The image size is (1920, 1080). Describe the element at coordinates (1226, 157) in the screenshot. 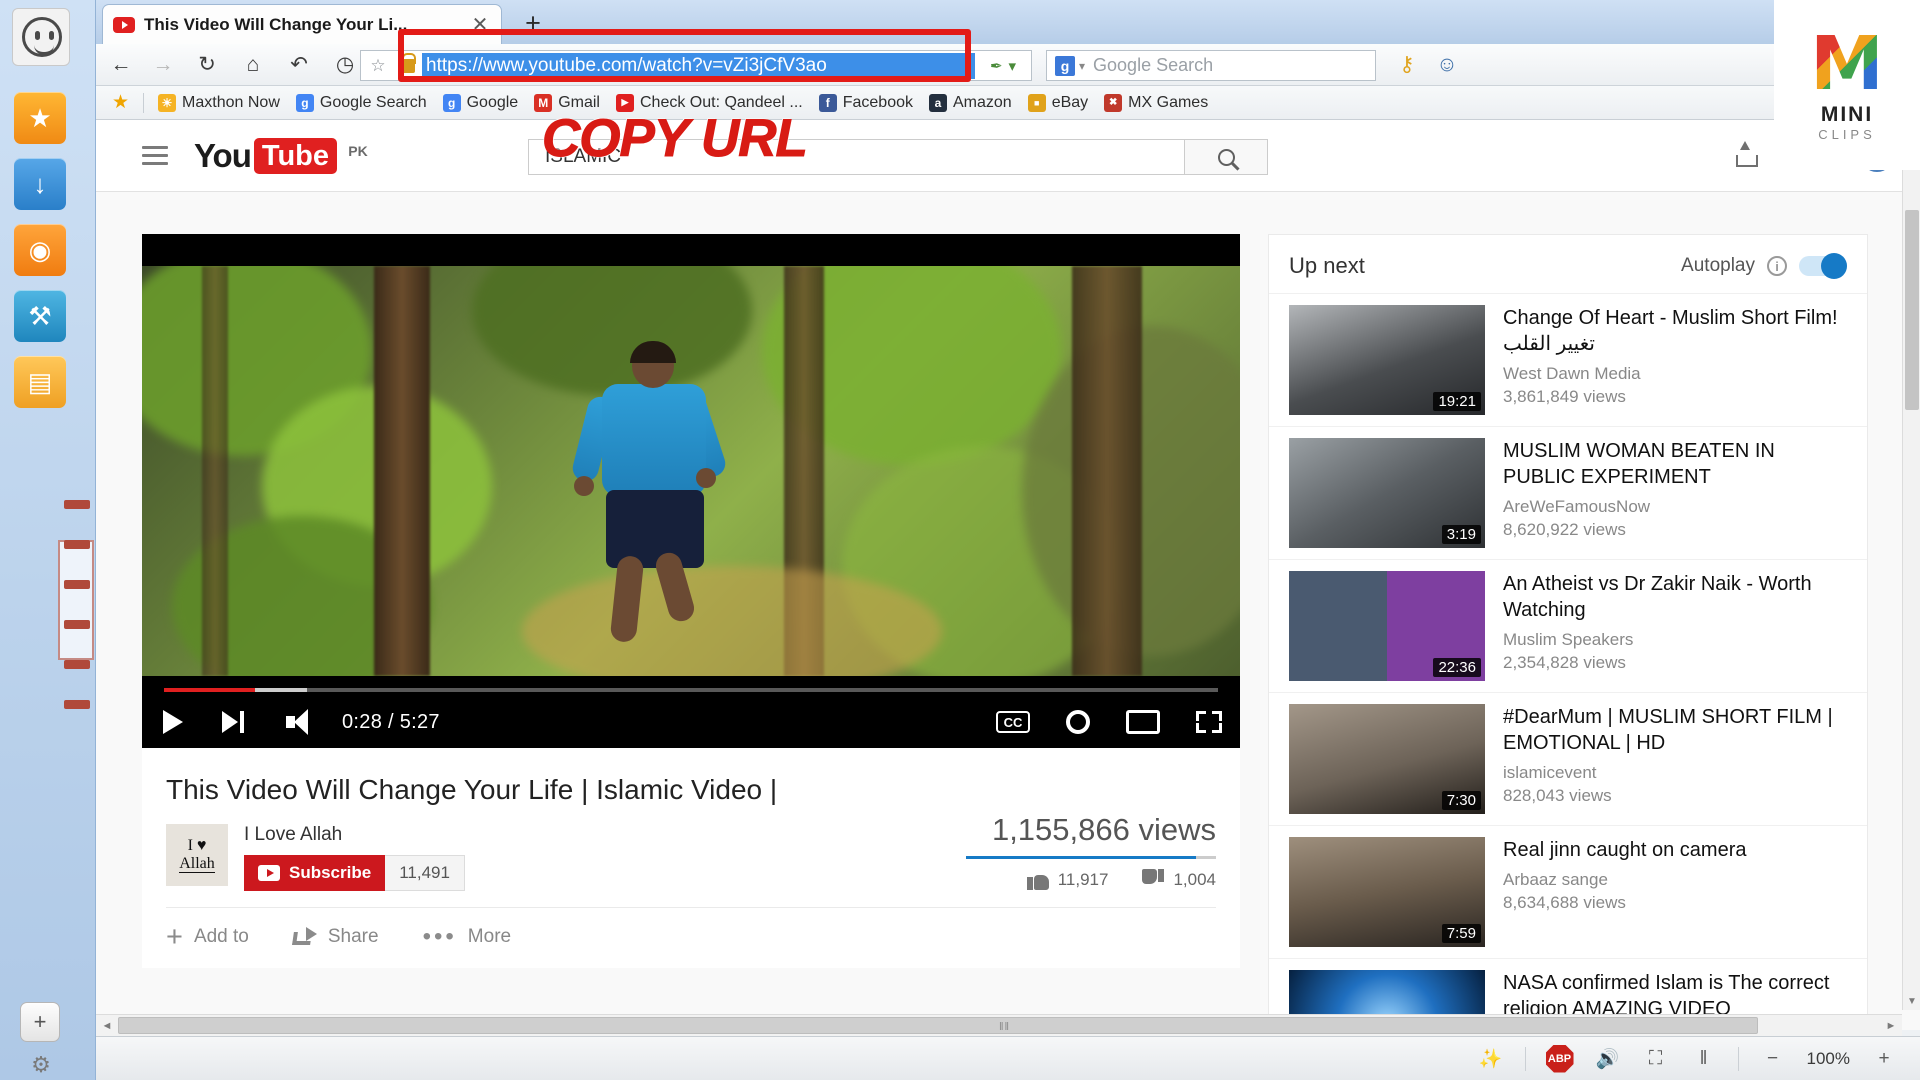

I see `youtube-search-button` at that location.